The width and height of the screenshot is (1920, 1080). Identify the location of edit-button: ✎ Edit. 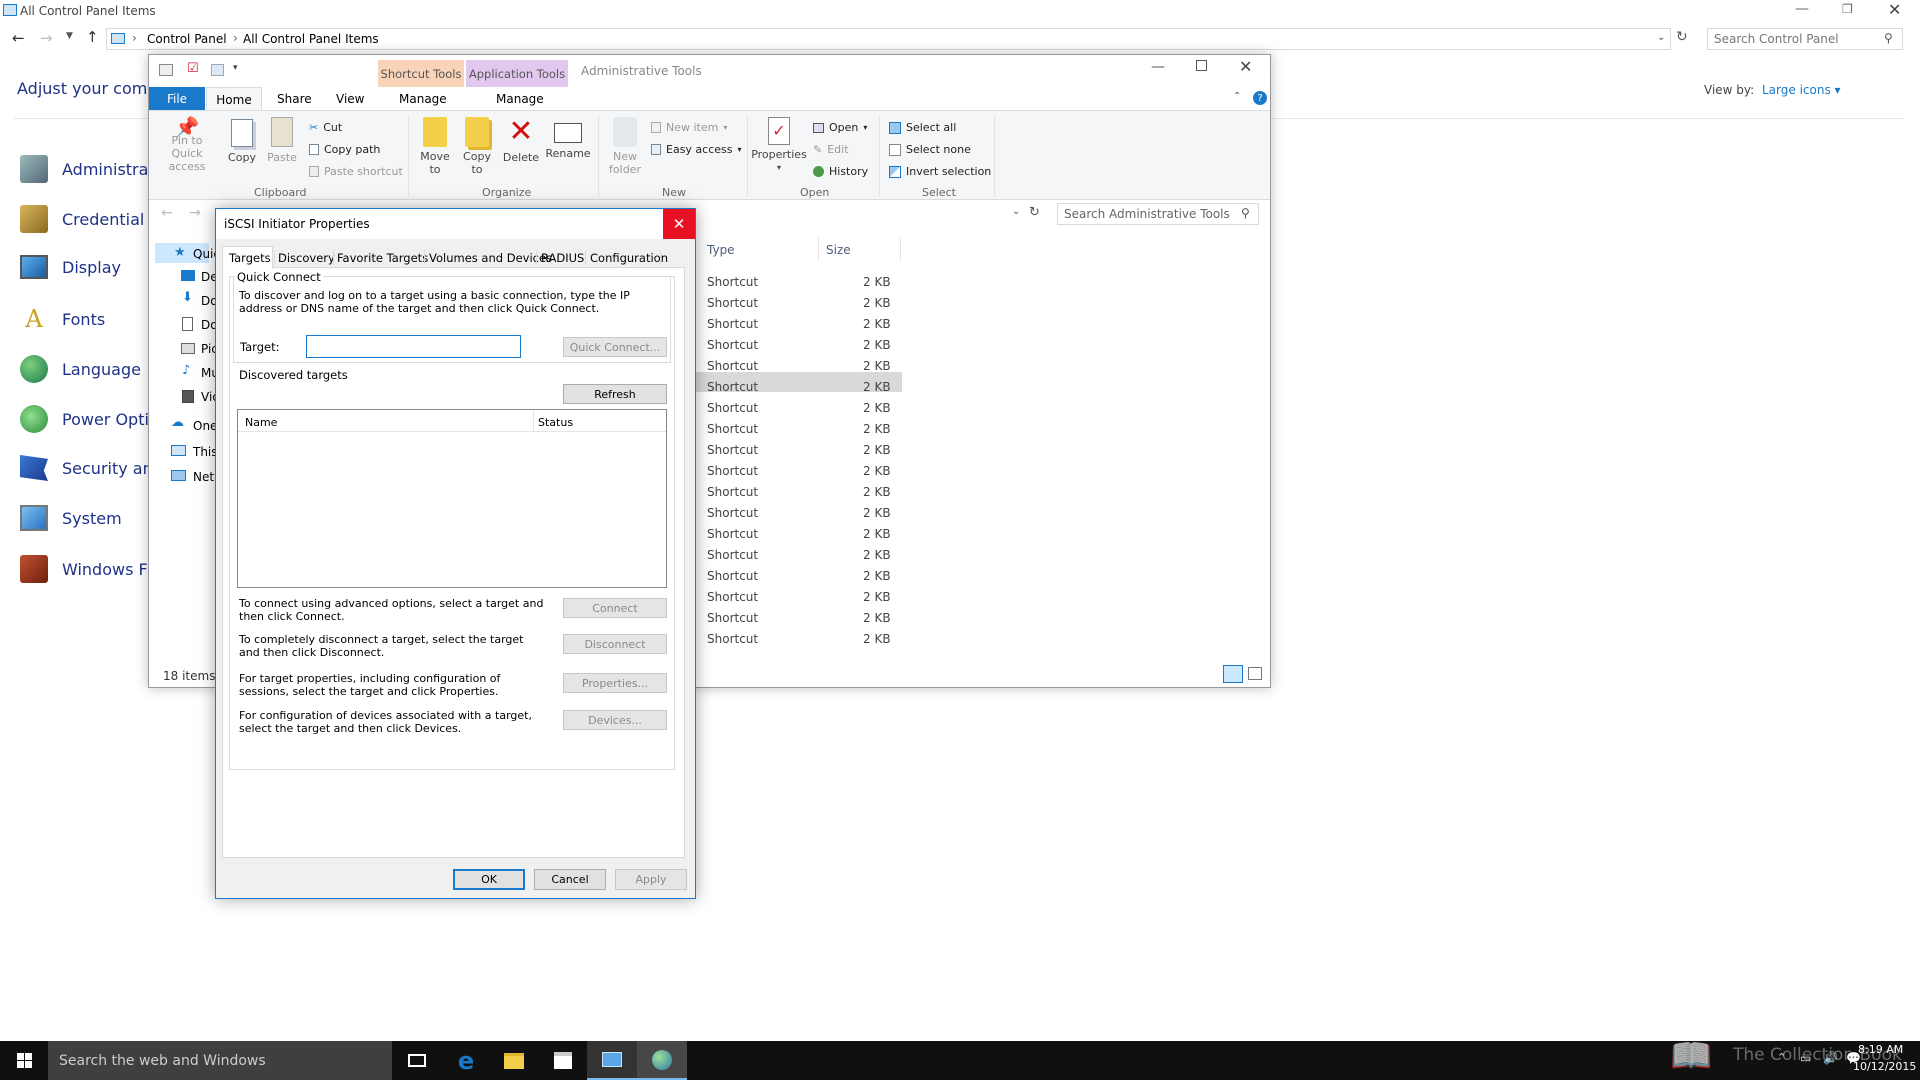
(831, 149).